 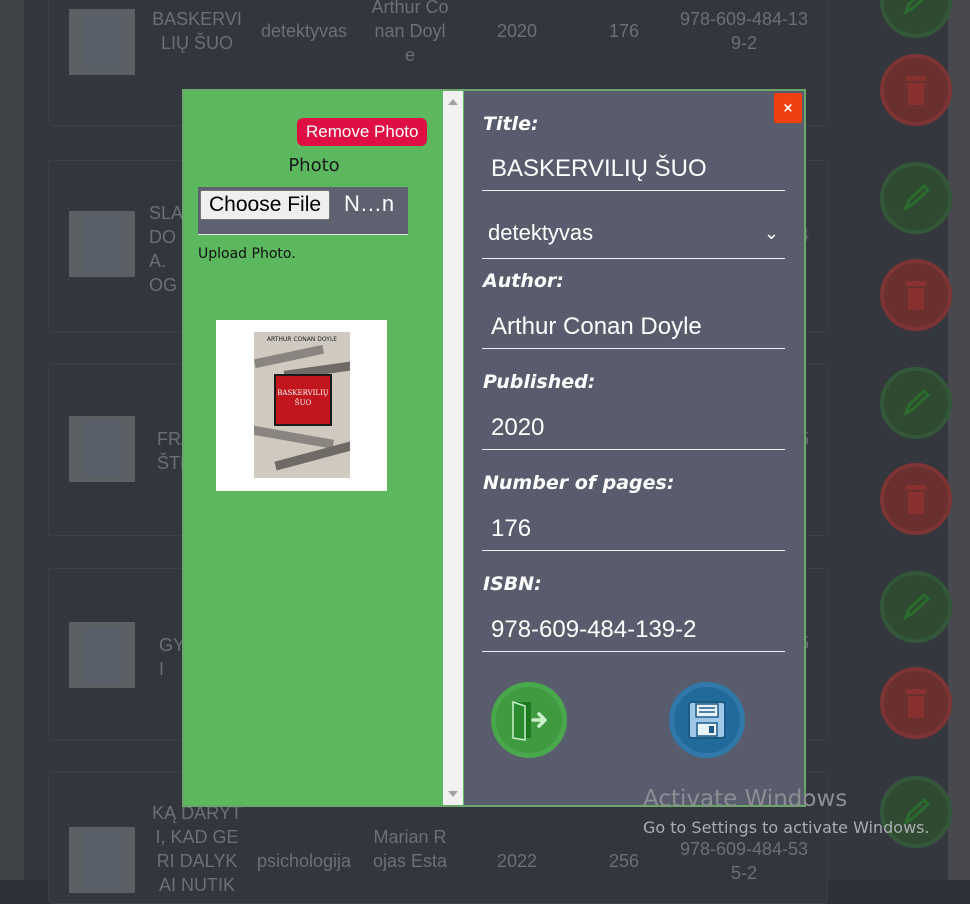 I want to click on activate-windows-title: Activate Windows, so click(x=745, y=799).